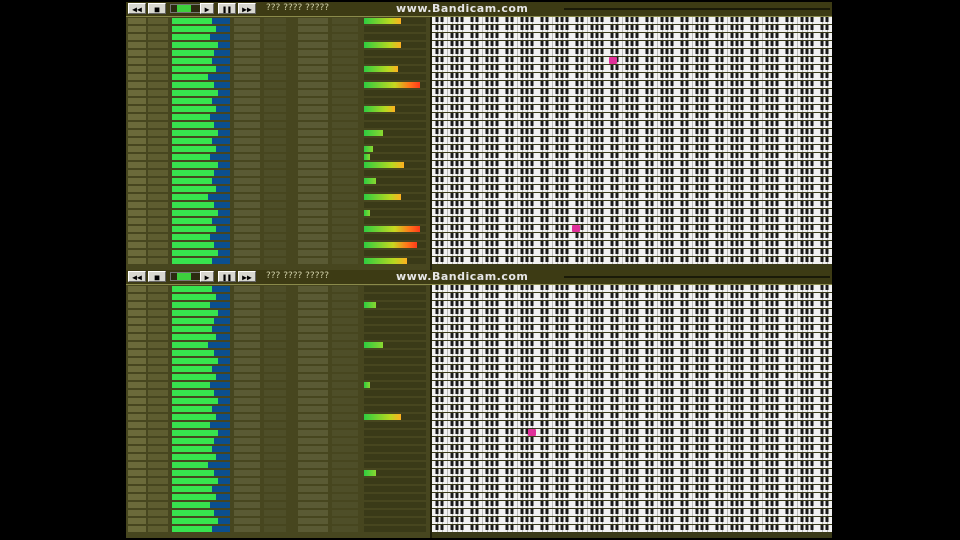 This screenshot has width=960, height=540. What do you see at coordinates (227, 276) in the screenshot?
I see `pause-button: ❚❚` at bounding box center [227, 276].